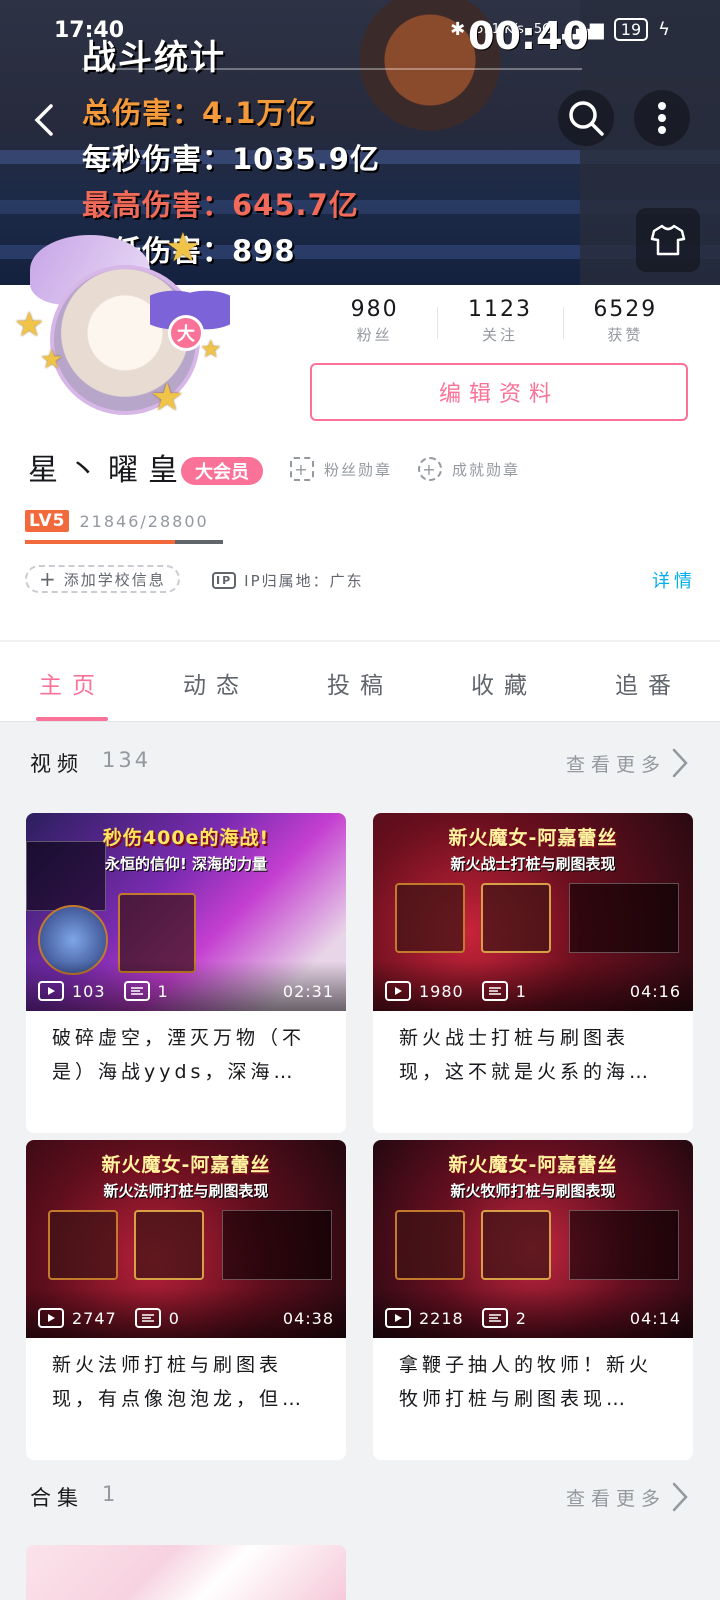  I want to click on level-info: LV5 21846/28800, so click(117, 521).